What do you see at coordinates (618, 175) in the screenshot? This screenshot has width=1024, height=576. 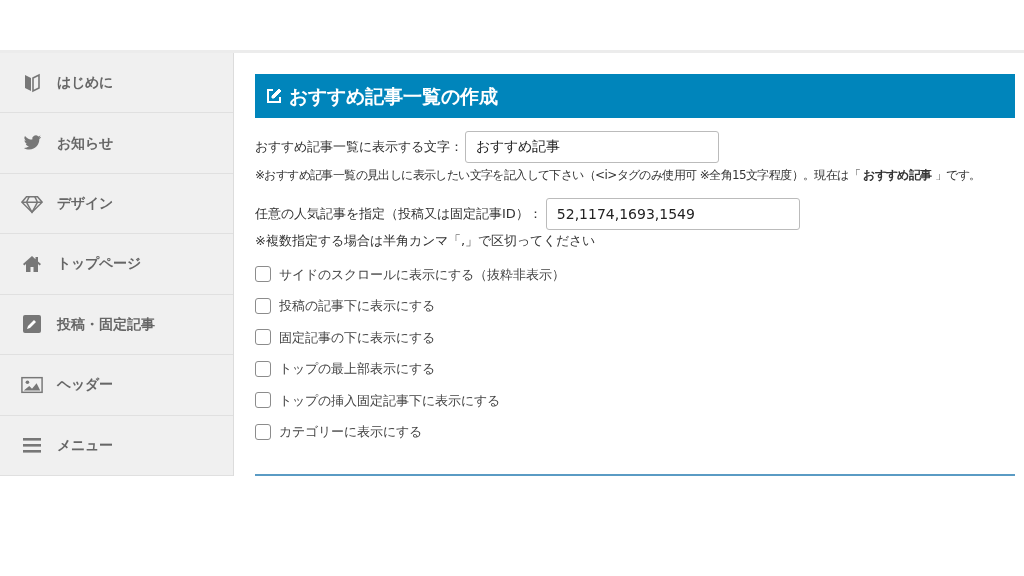 I see `hint-text: ※おすすめ記事一覧の見出しに表示したい文字を記入して下さい（<i>タグのみ使用可 ※全角15文字程度）。現在は「 おすすめ記事 」です。` at bounding box center [618, 175].